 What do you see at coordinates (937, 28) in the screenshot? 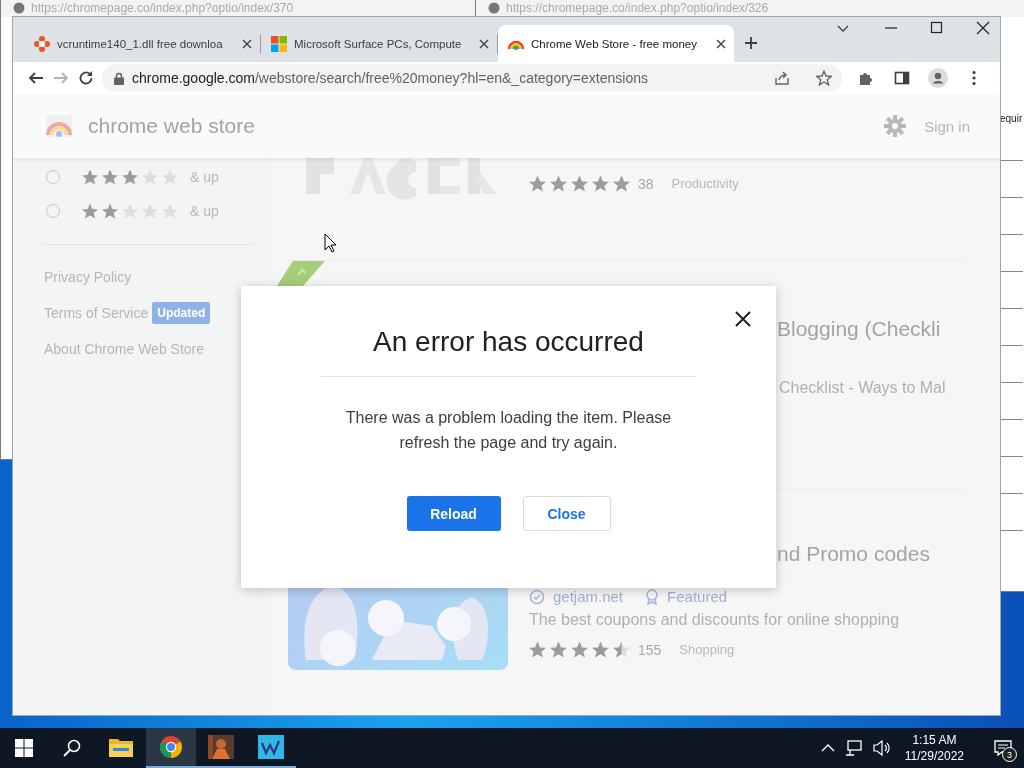
I see `maximize-icon` at bounding box center [937, 28].